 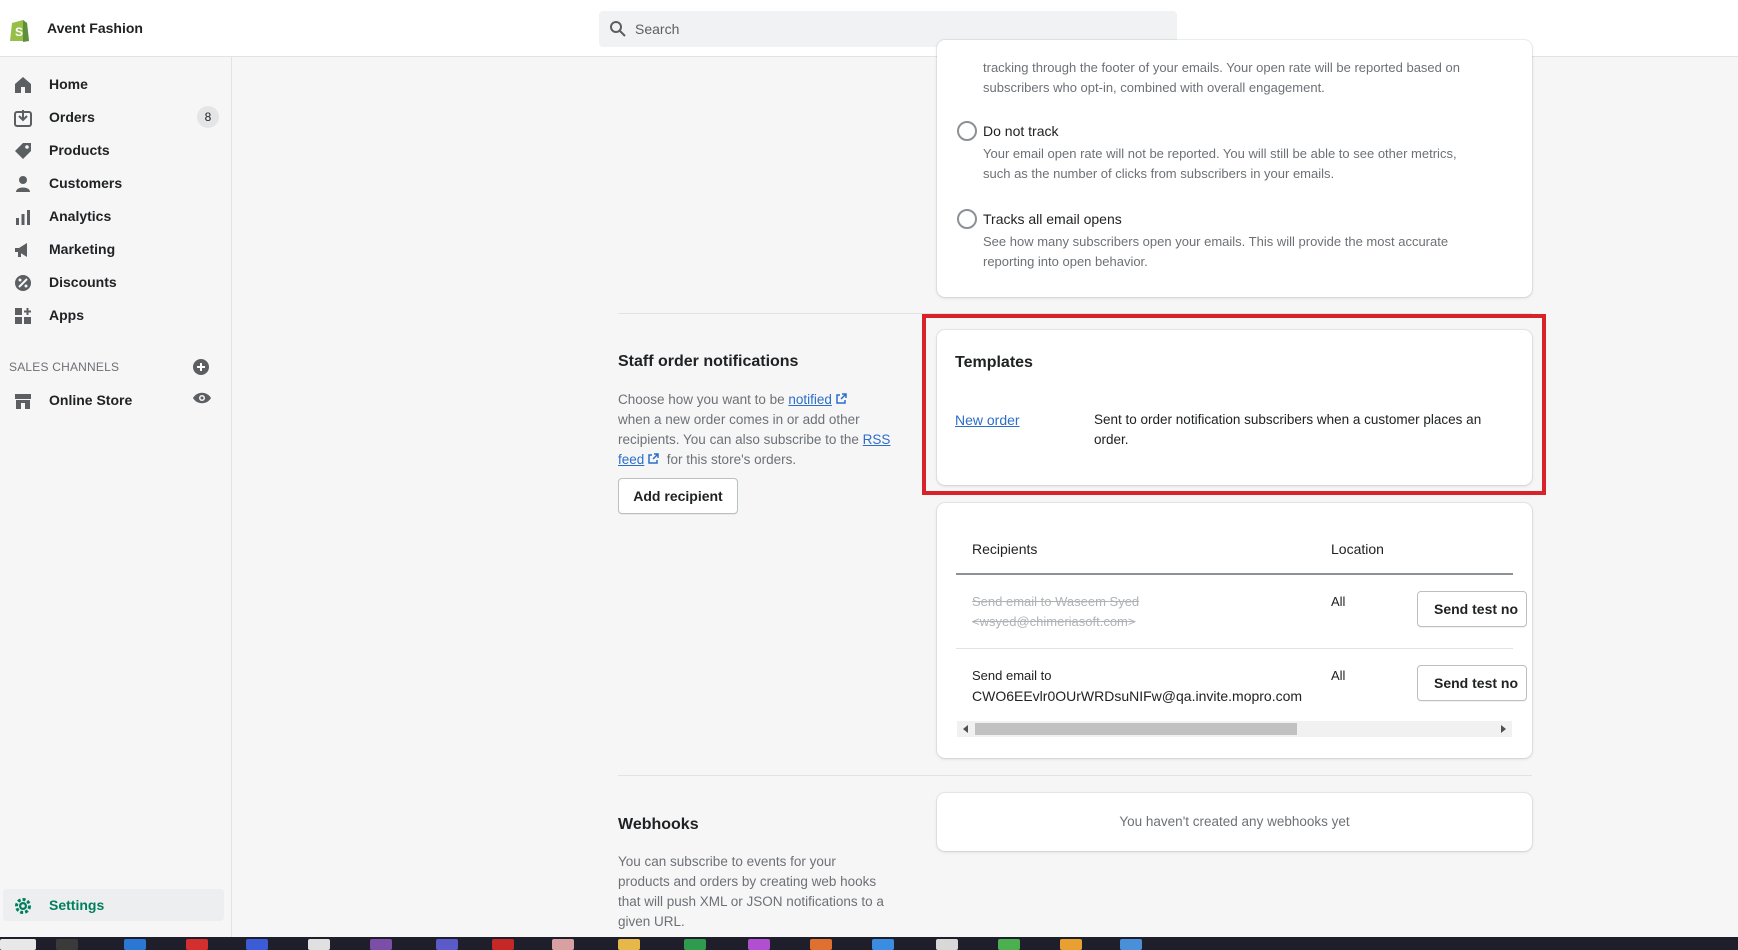 I want to click on recipient-redacted-line2: <wsyed@chimeriasoft.com>, so click(x=1054, y=621).